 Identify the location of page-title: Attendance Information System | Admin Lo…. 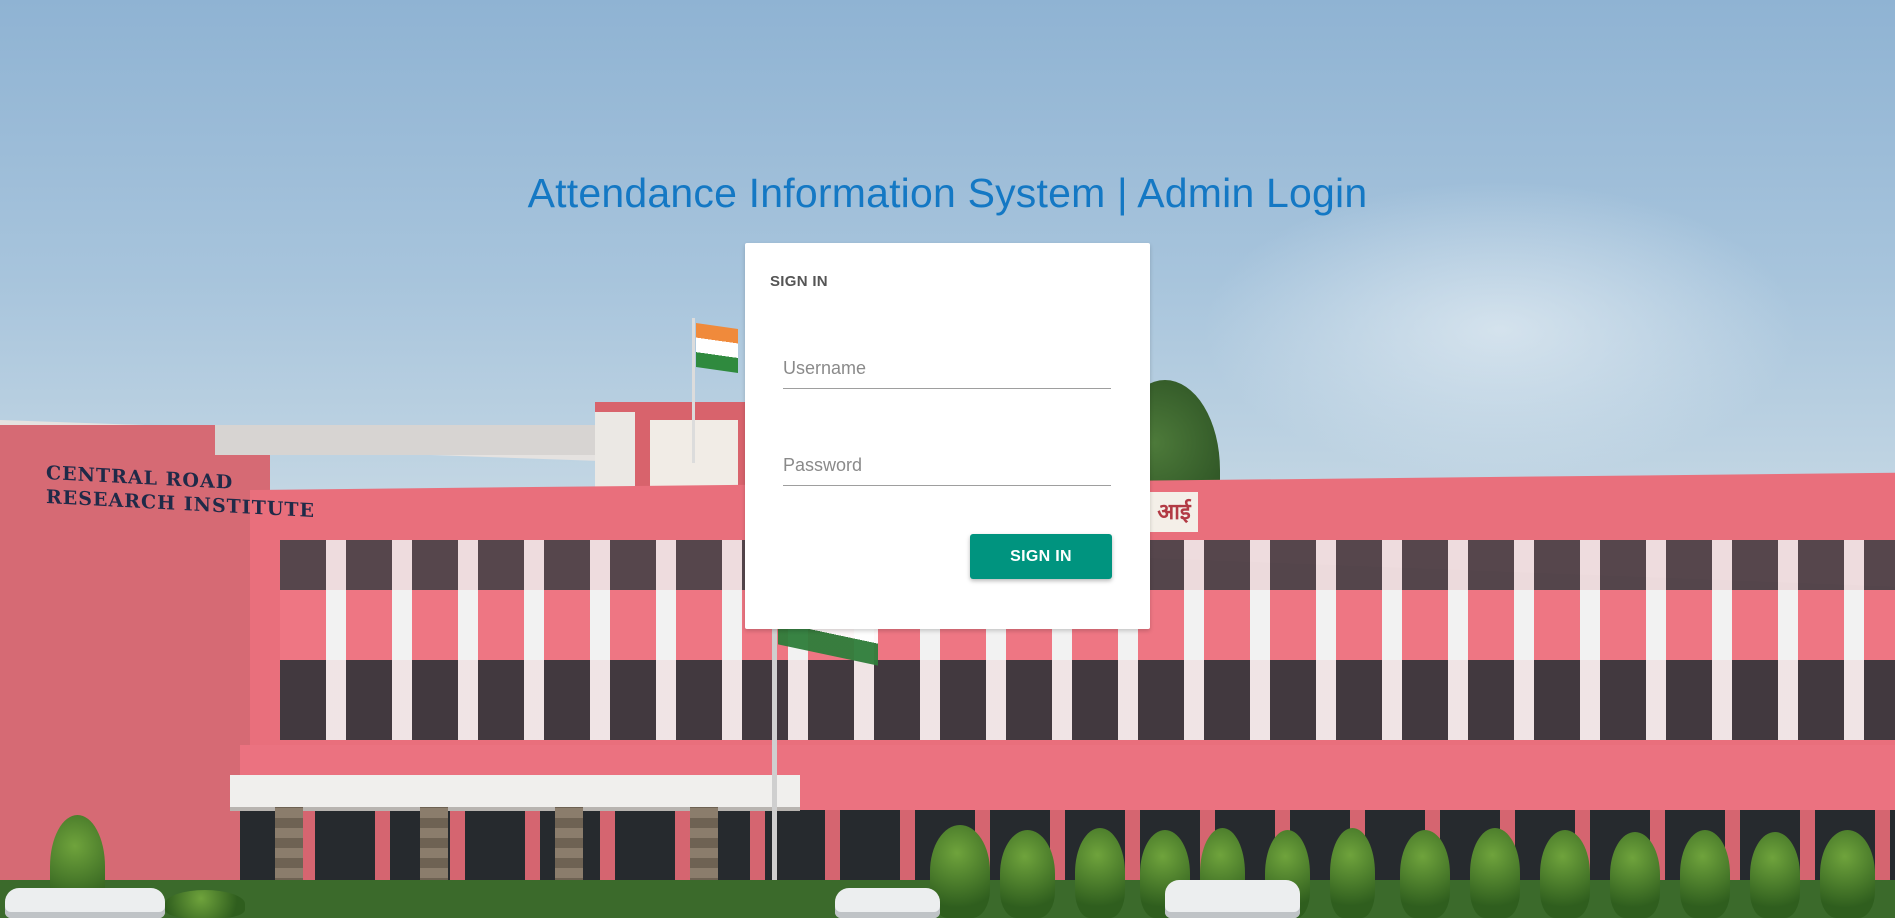
(947, 193).